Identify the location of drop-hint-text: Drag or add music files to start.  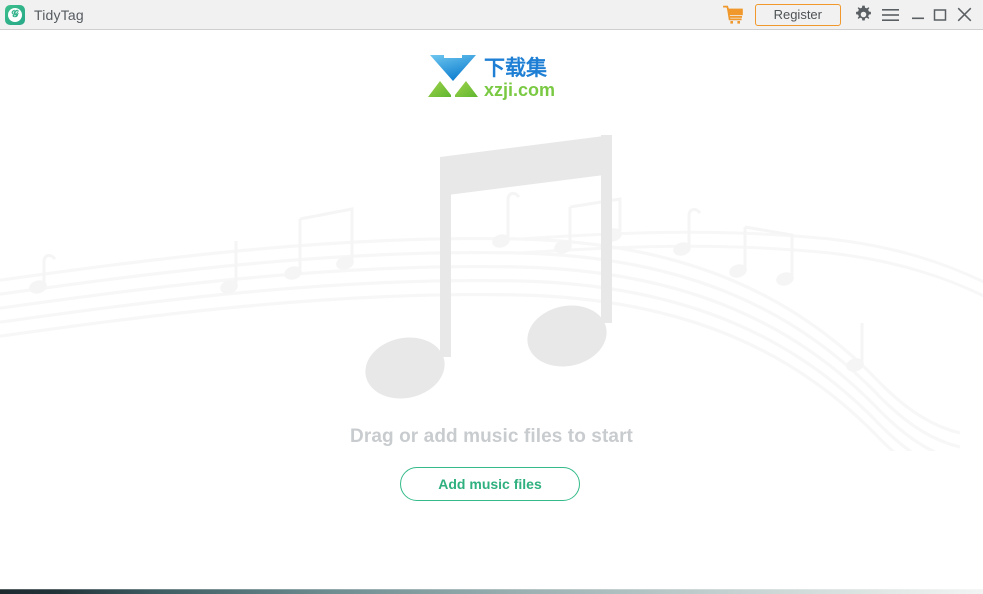
(491, 436).